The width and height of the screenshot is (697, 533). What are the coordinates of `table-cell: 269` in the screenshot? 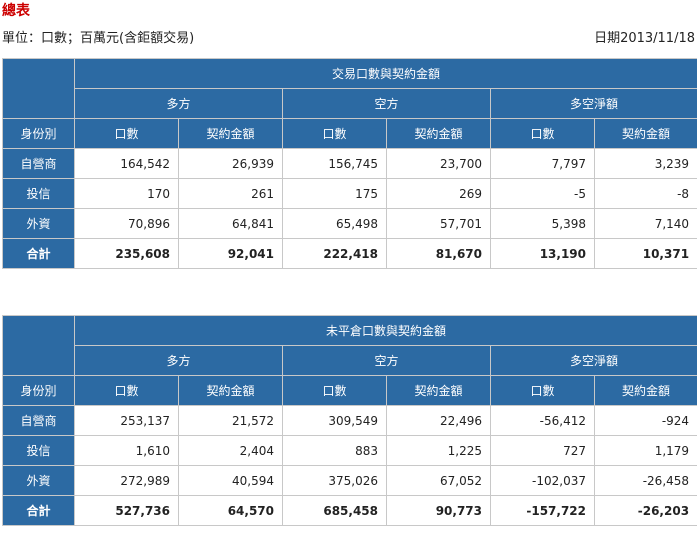 It's located at (438, 193).